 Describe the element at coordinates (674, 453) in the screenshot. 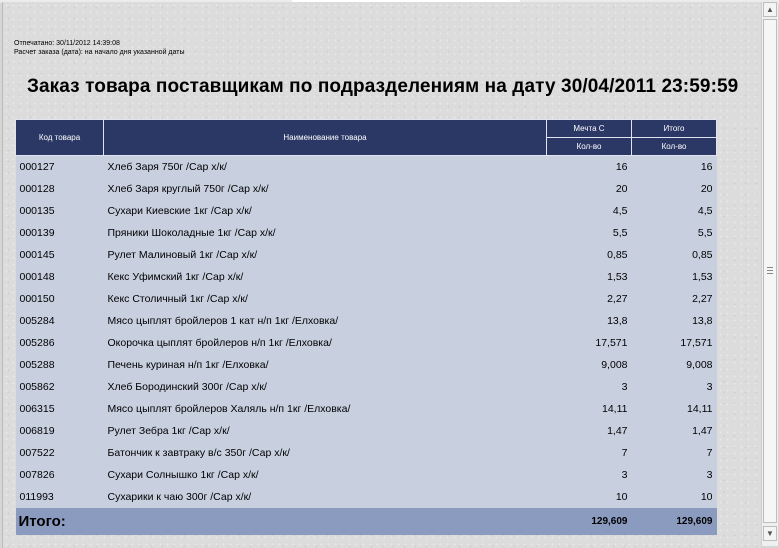

I see `cell-qty-total: 7` at that location.